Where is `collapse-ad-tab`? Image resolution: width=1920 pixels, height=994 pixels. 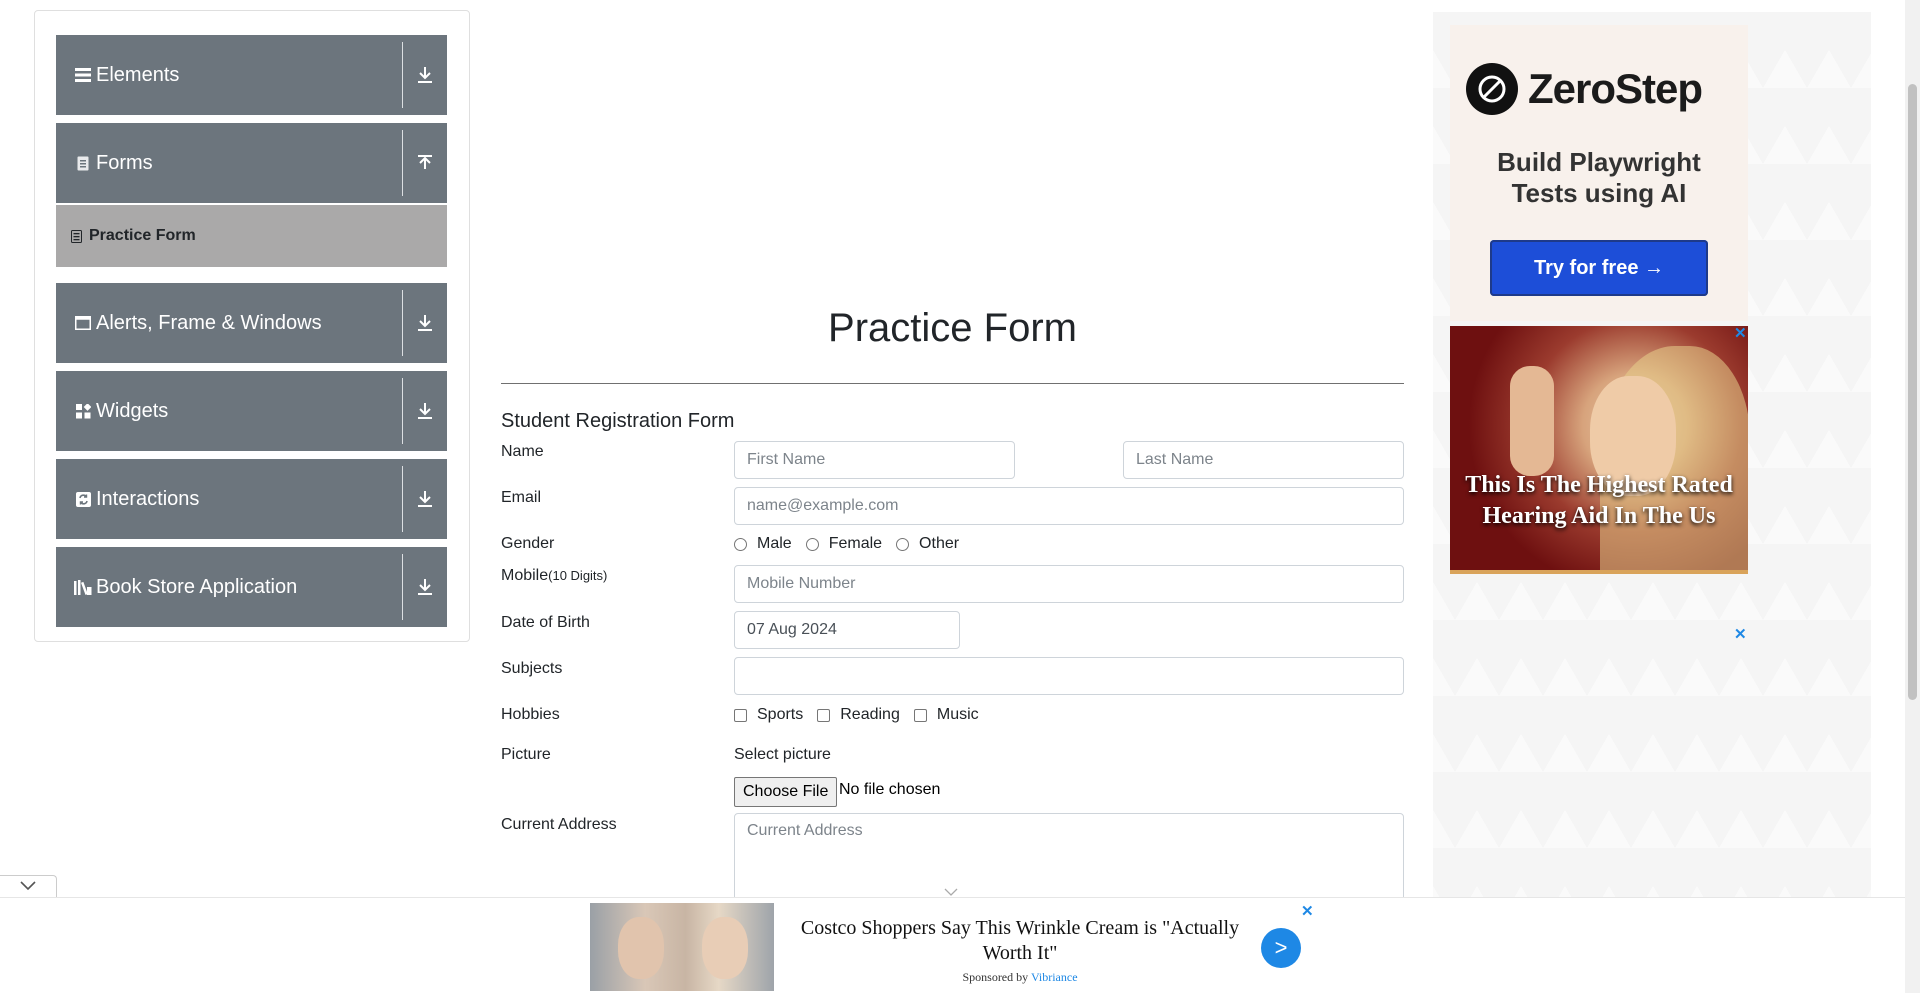
collapse-ad-tab is located at coordinates (28, 886).